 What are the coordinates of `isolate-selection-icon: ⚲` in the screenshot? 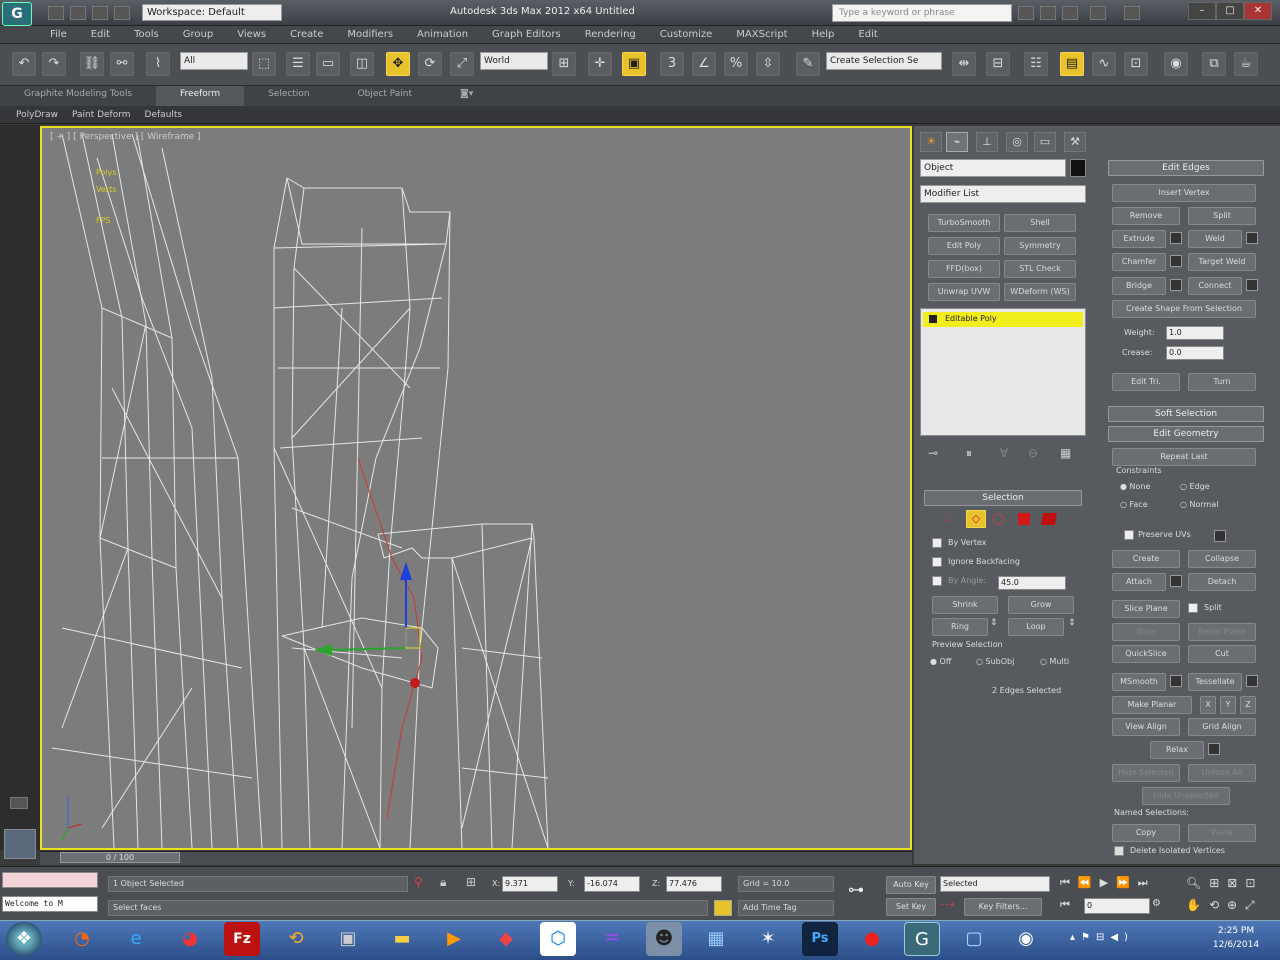 It's located at (418, 882).